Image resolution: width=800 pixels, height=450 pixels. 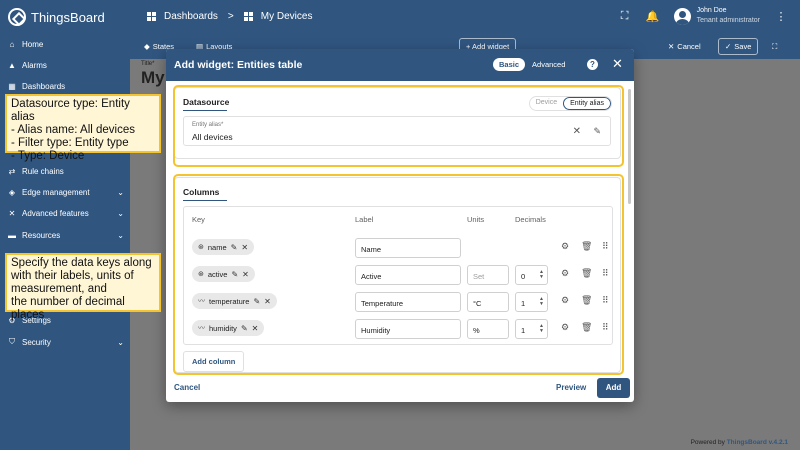 What do you see at coordinates (708, 442) in the screenshot?
I see `powered-by-prefix: Powered by` at bounding box center [708, 442].